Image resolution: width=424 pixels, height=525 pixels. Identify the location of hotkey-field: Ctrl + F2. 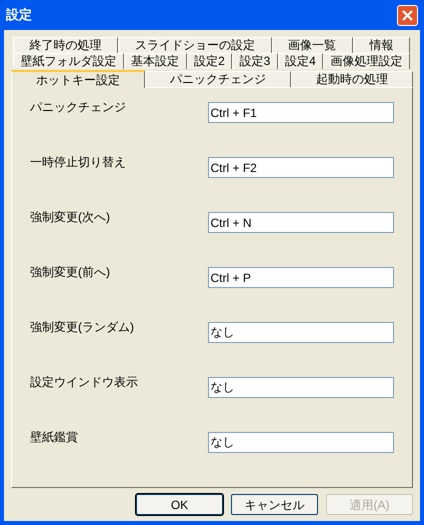
(301, 167).